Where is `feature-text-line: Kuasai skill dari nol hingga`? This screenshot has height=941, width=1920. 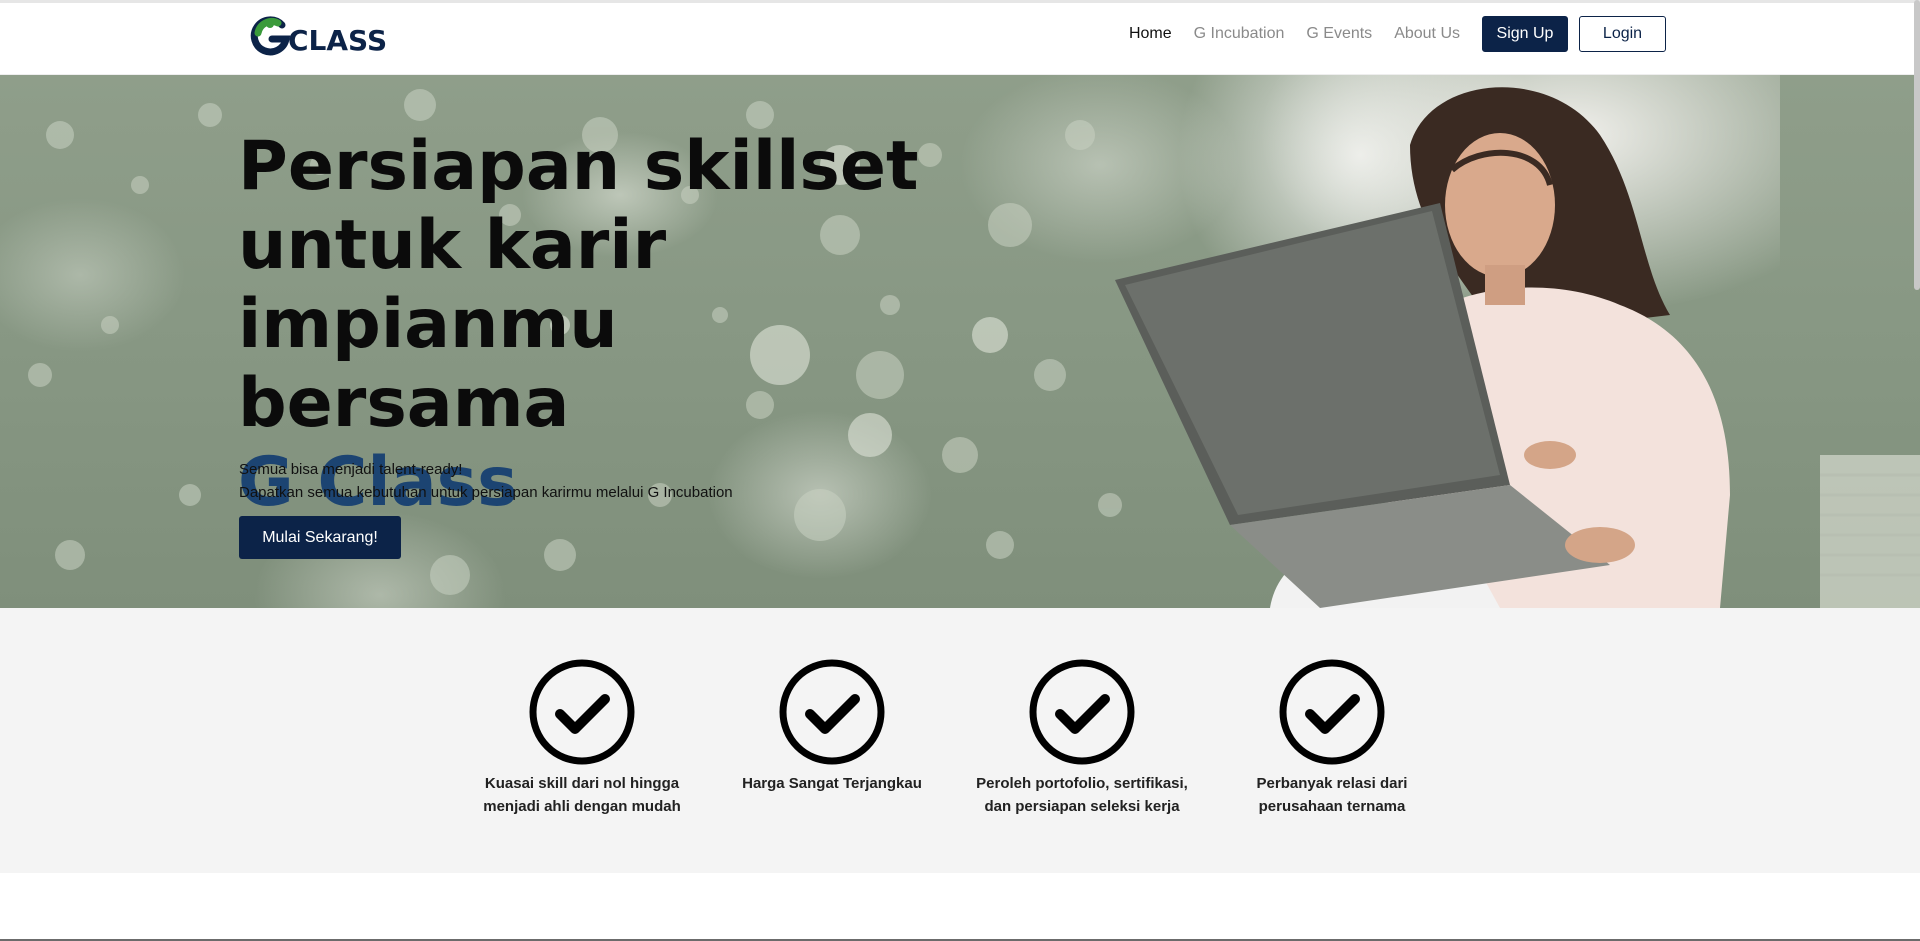
feature-text-line: Kuasai skill dari nol hingga is located at coordinates (582, 783).